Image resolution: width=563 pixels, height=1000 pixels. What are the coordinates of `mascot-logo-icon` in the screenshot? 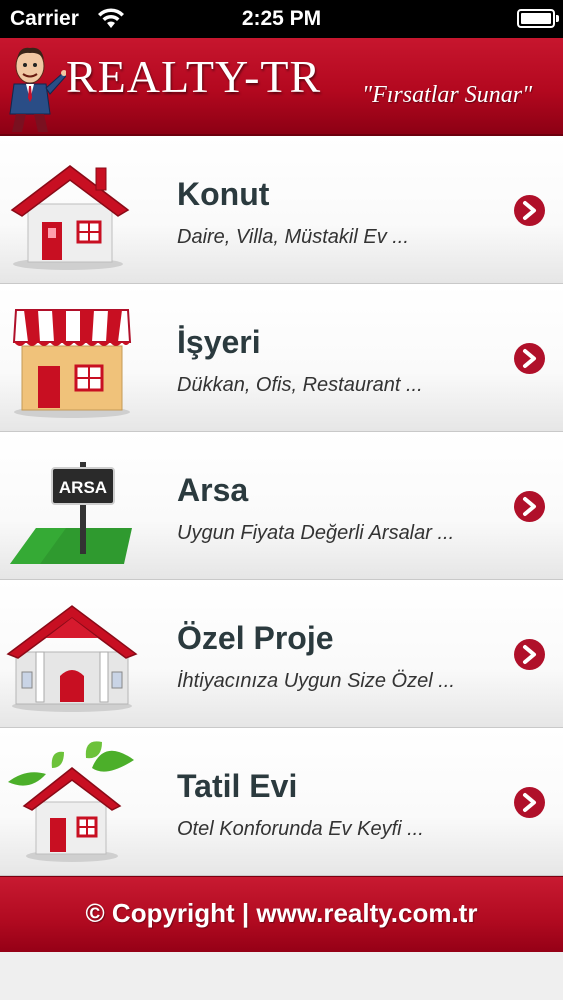 It's located at (37, 89).